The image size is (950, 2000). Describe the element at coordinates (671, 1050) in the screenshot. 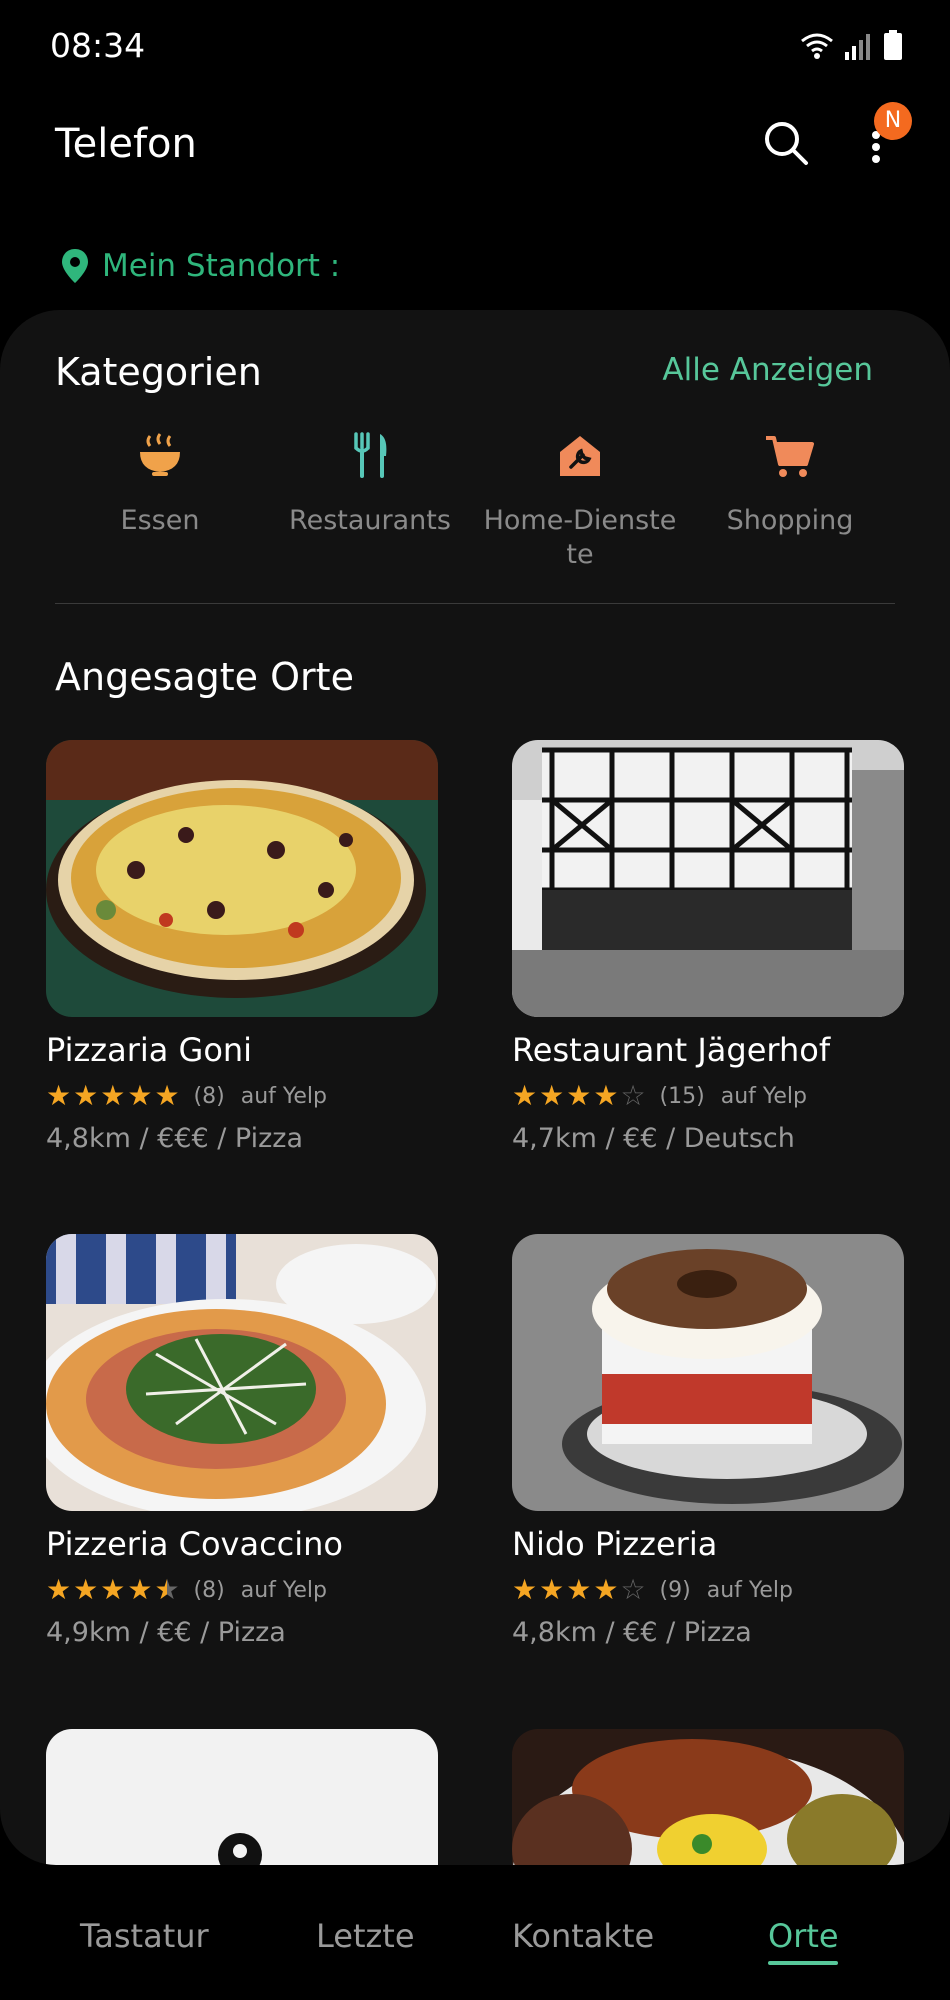

I see `place-name: Restaurant Jägerhof` at that location.